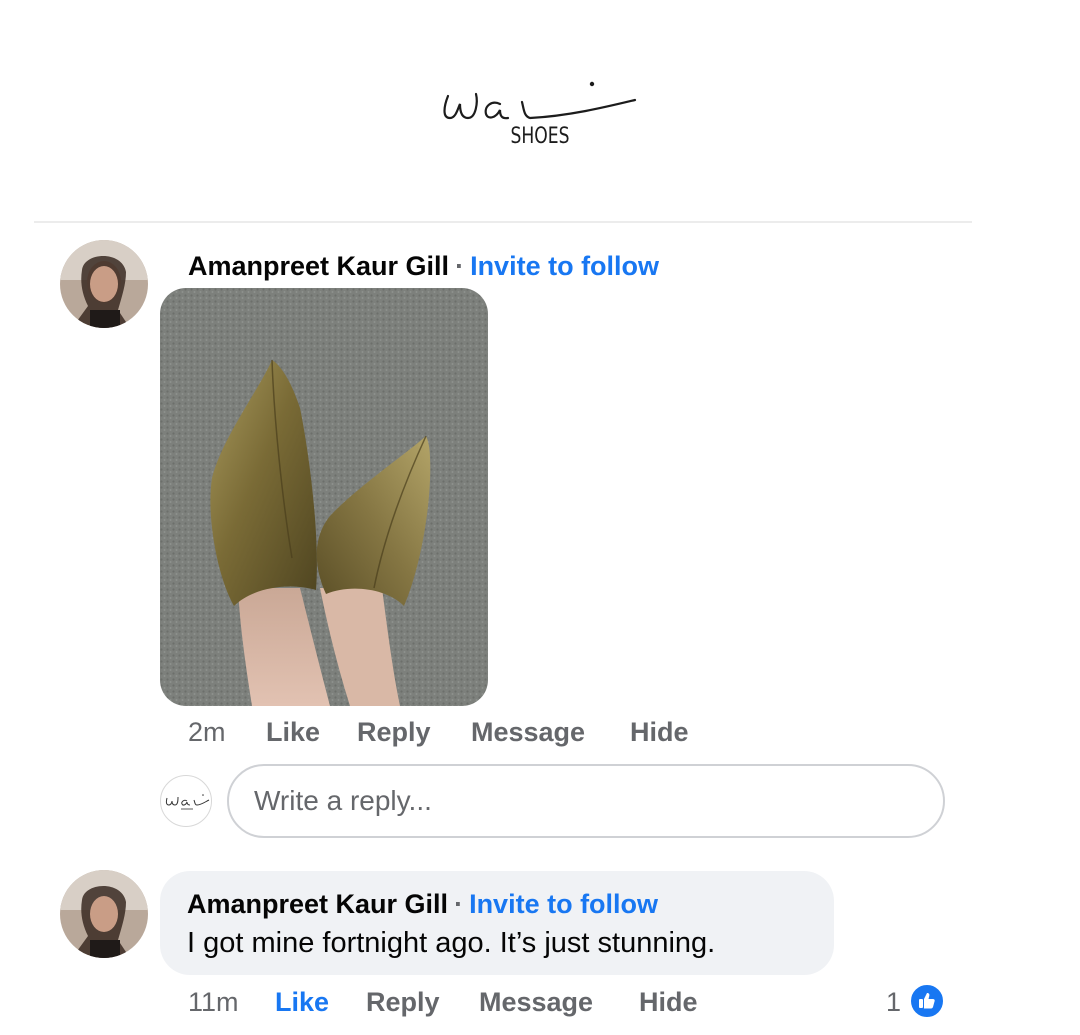  I want to click on brand-logo: SHOES, so click(540, 117).